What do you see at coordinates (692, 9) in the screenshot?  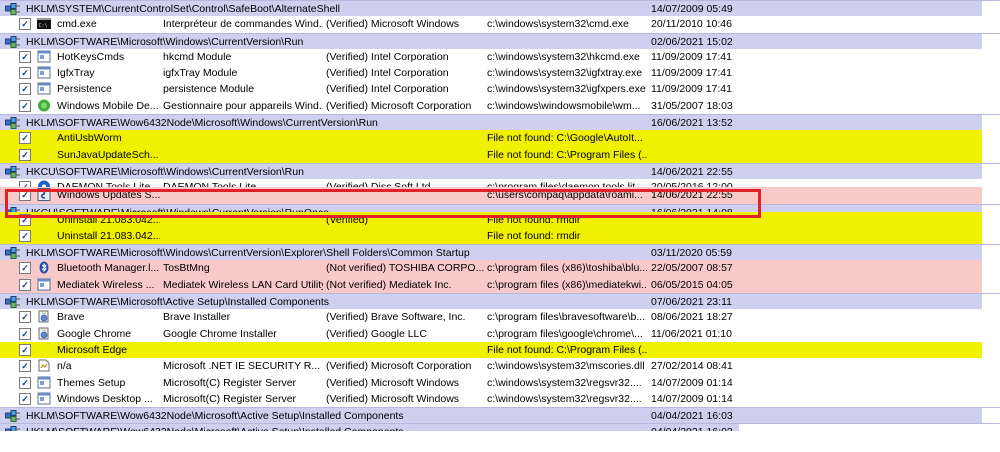 I see `location-timestamp: 14/07/2009 05:49` at bounding box center [692, 9].